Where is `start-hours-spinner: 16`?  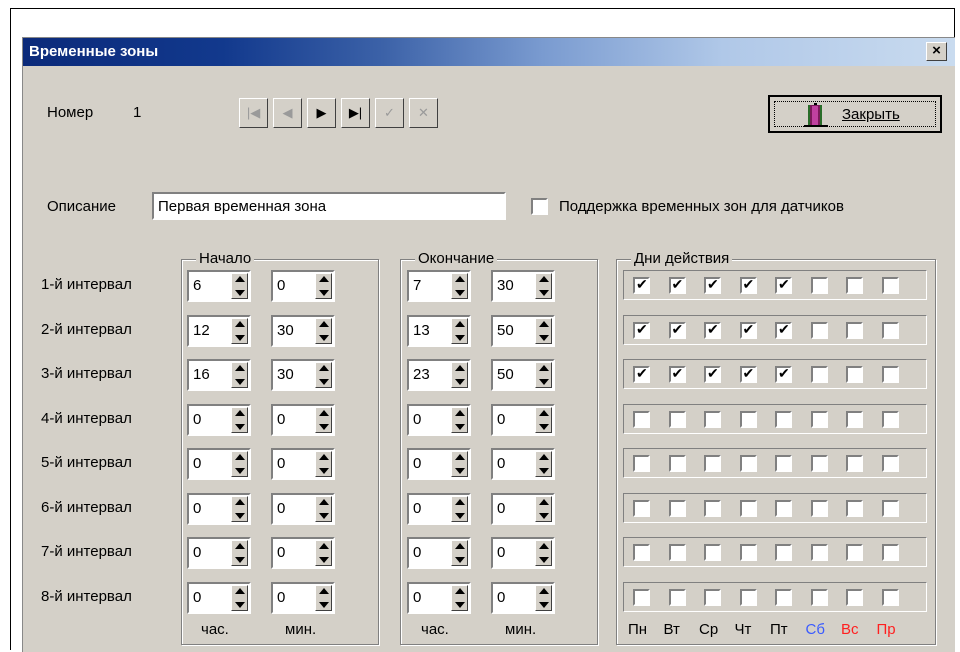
start-hours-spinner: 16 is located at coordinates (219, 375).